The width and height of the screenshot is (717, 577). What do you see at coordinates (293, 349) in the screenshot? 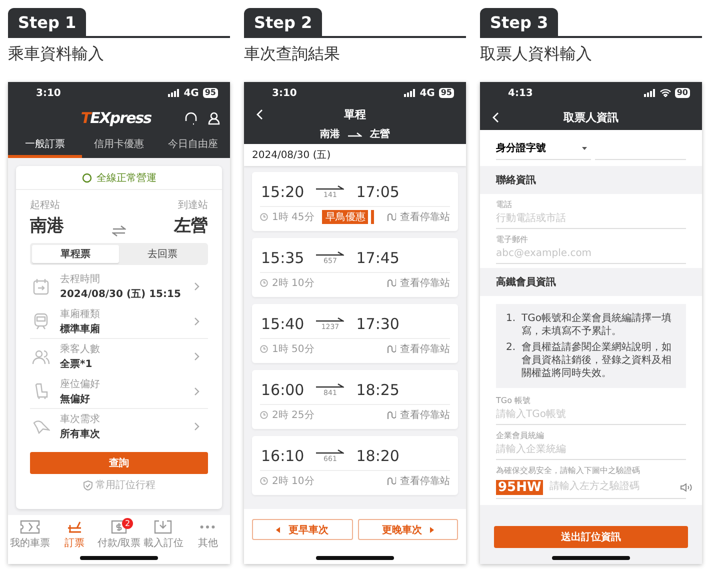
I see `trip-duration: 1時 50分` at bounding box center [293, 349].